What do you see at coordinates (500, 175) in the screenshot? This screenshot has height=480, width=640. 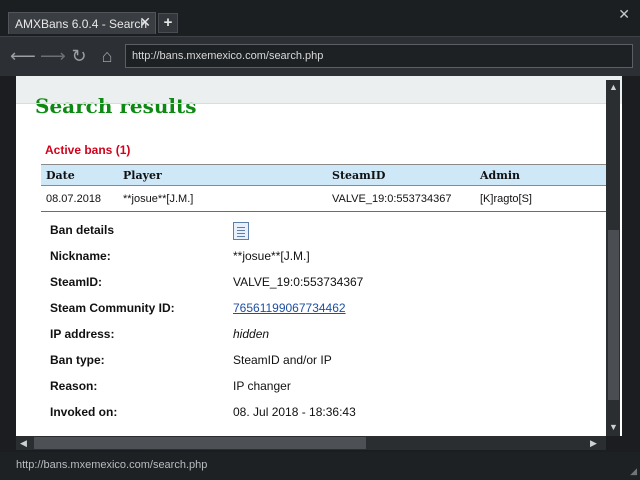 I see `column-header-admin: Admin` at bounding box center [500, 175].